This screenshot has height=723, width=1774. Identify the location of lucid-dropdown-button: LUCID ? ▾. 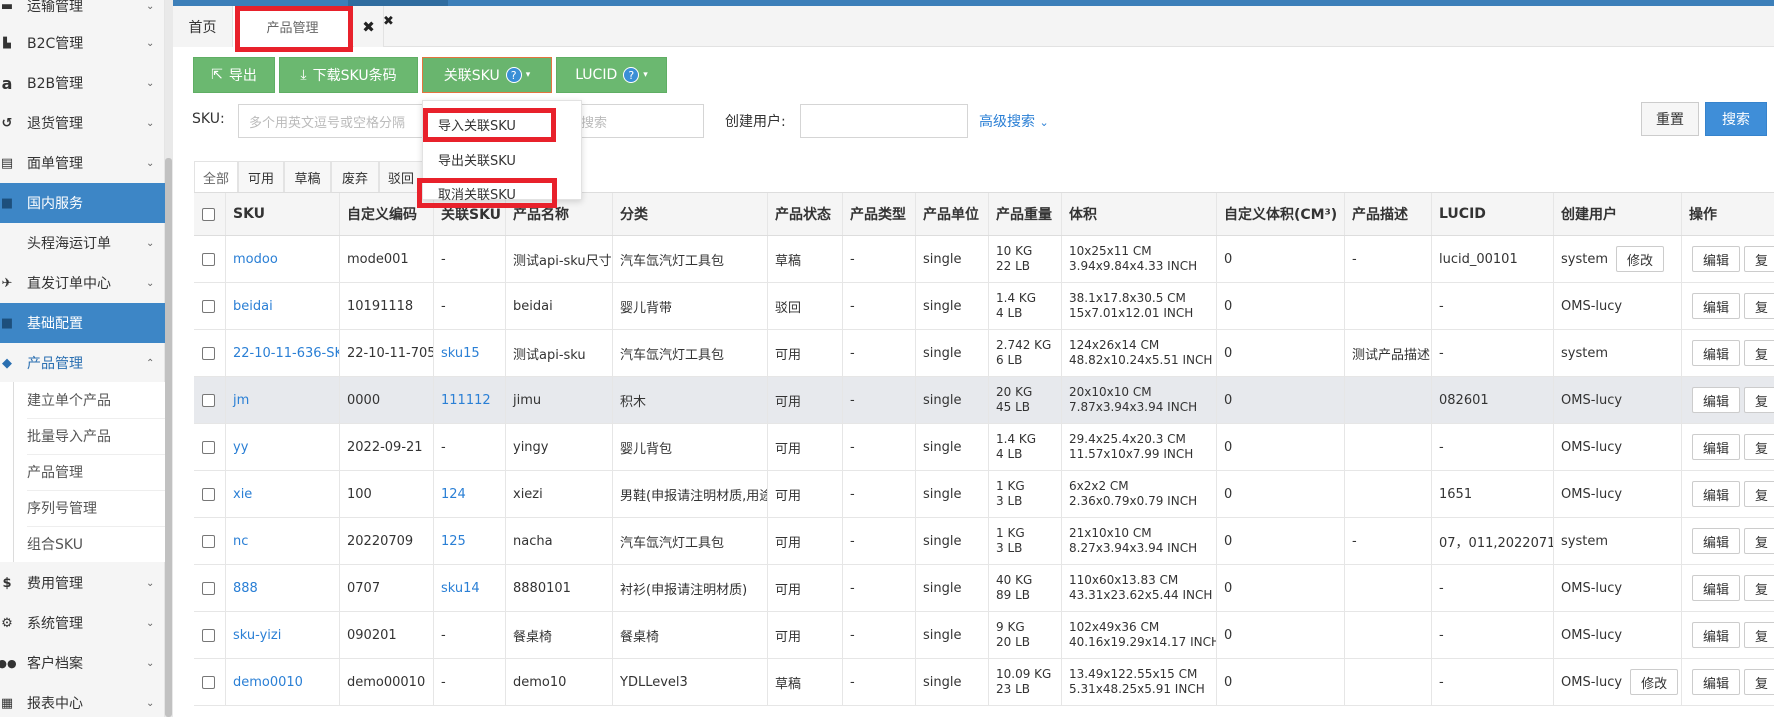
(611, 75).